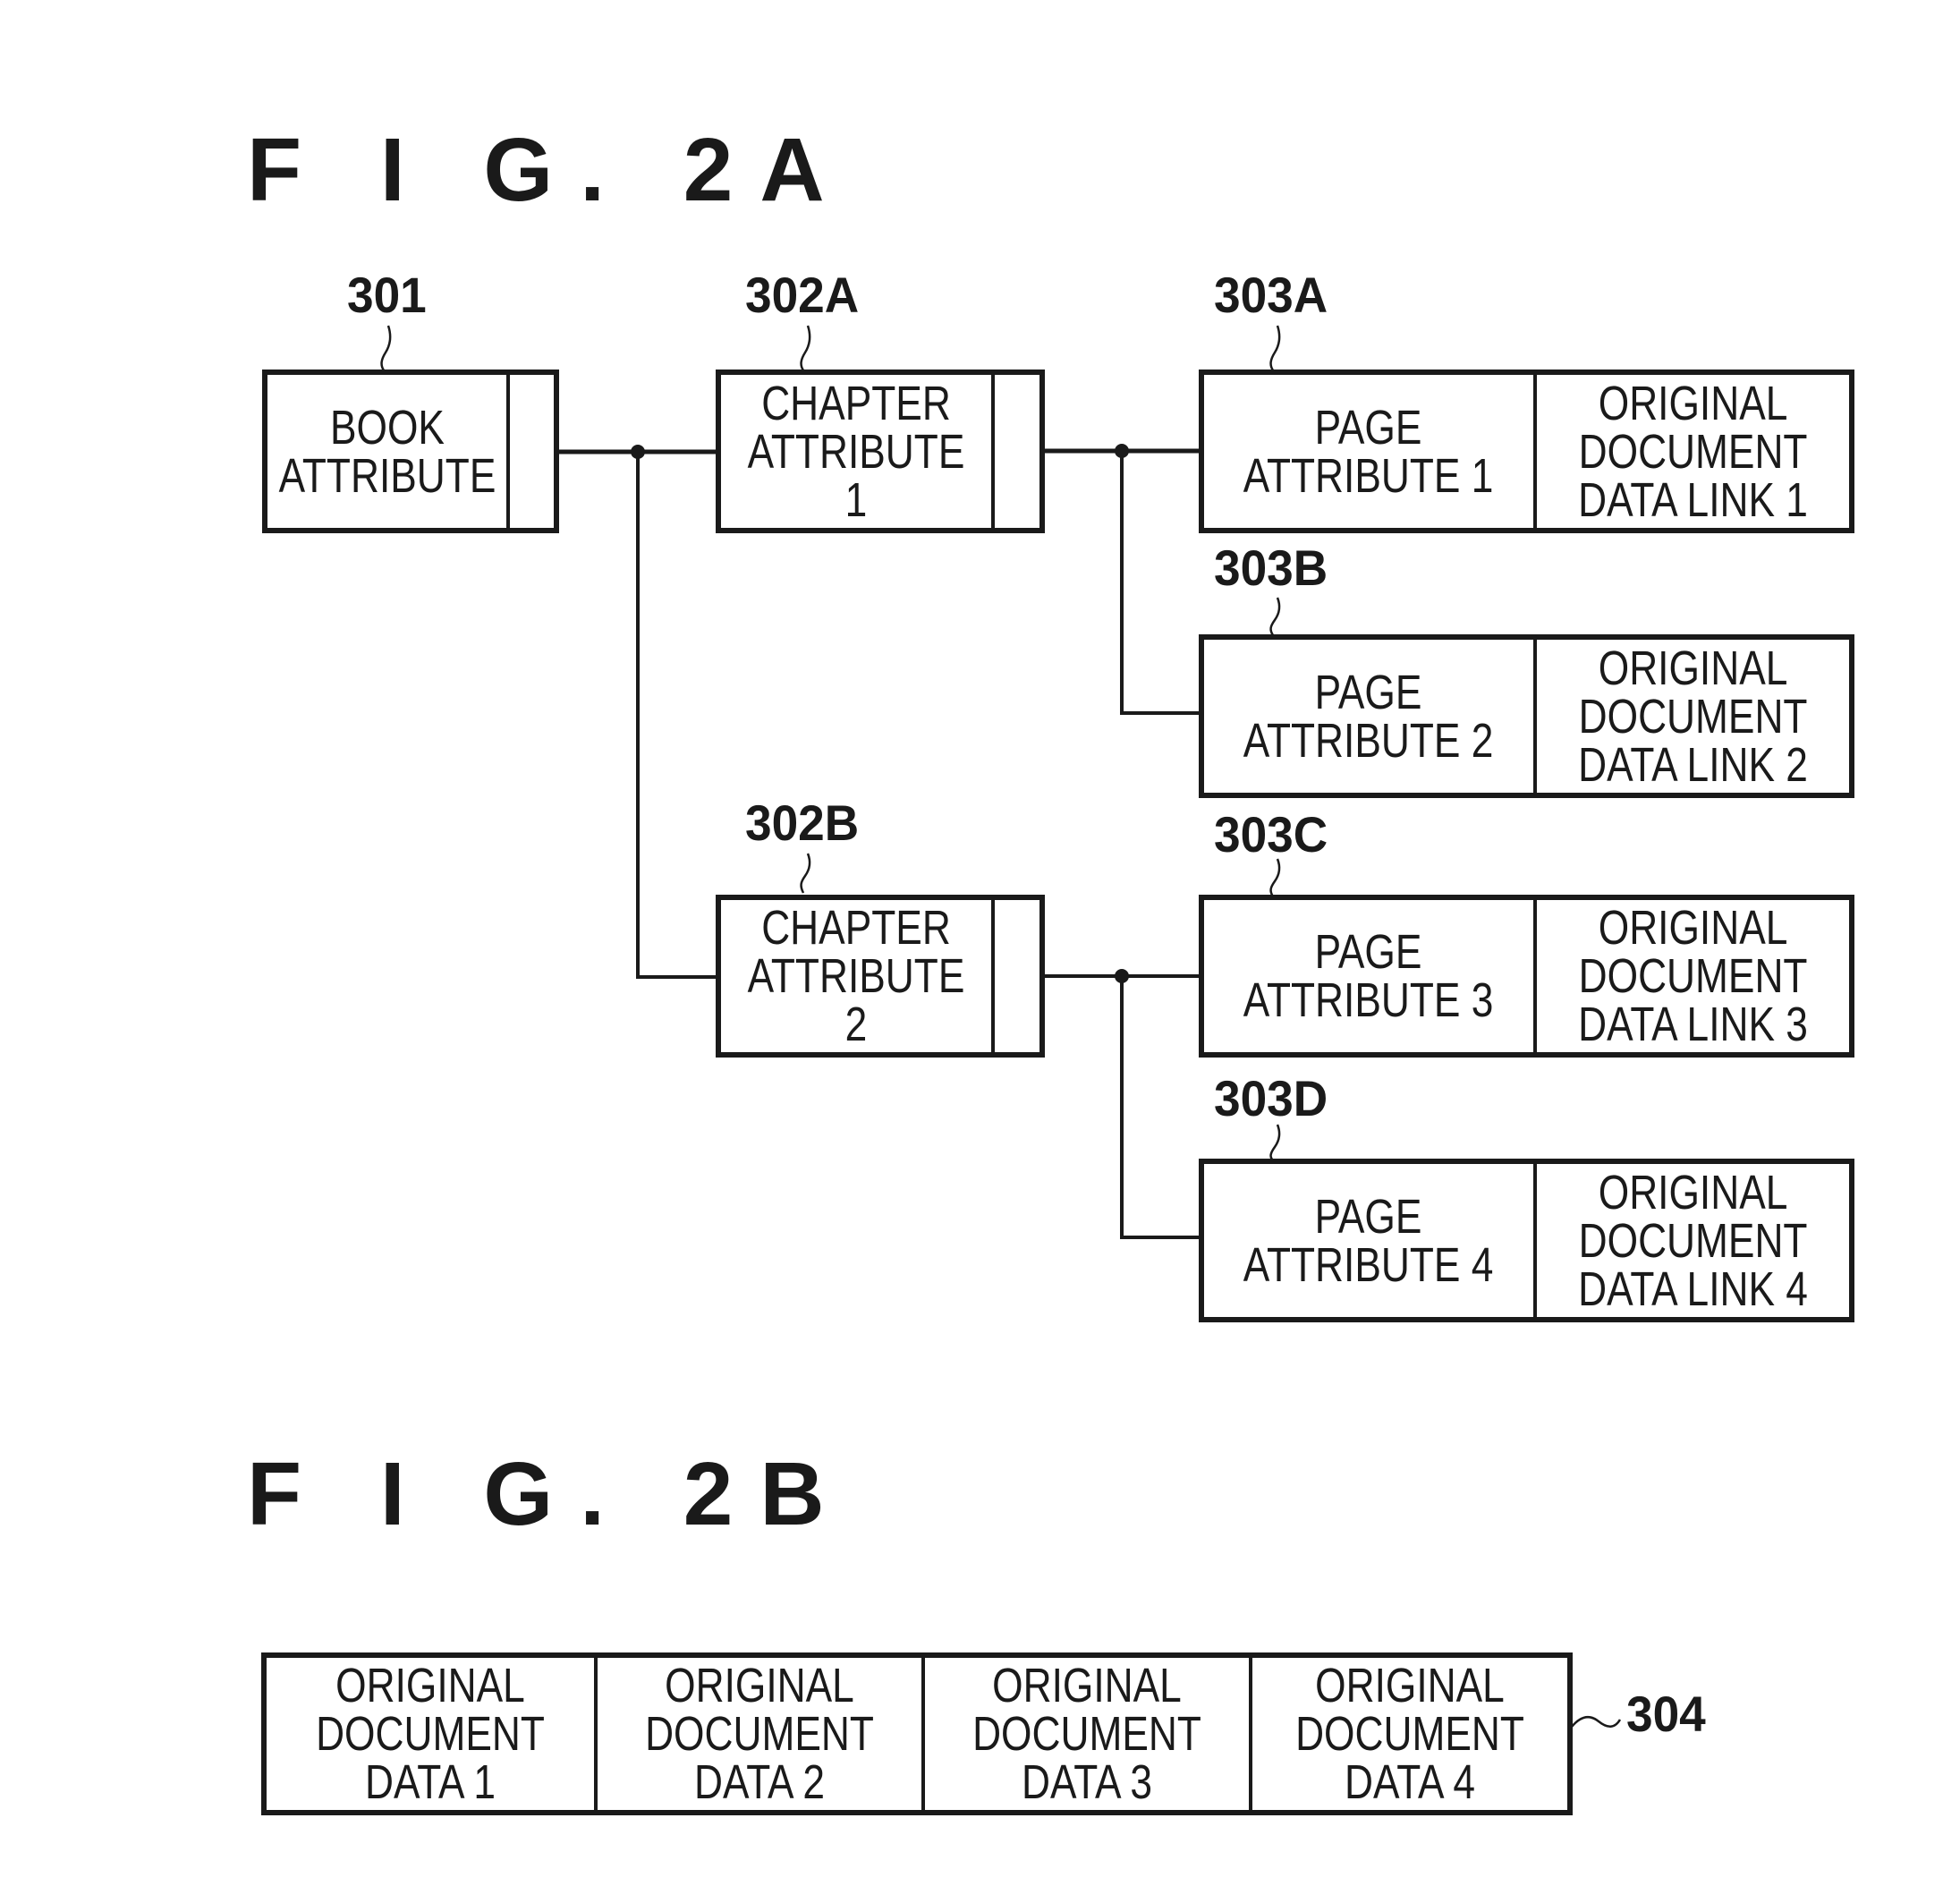 Image resolution: width=1960 pixels, height=1903 pixels. I want to click on book-attribute-cell: BOOK ATTRIBUTE, so click(386, 452).